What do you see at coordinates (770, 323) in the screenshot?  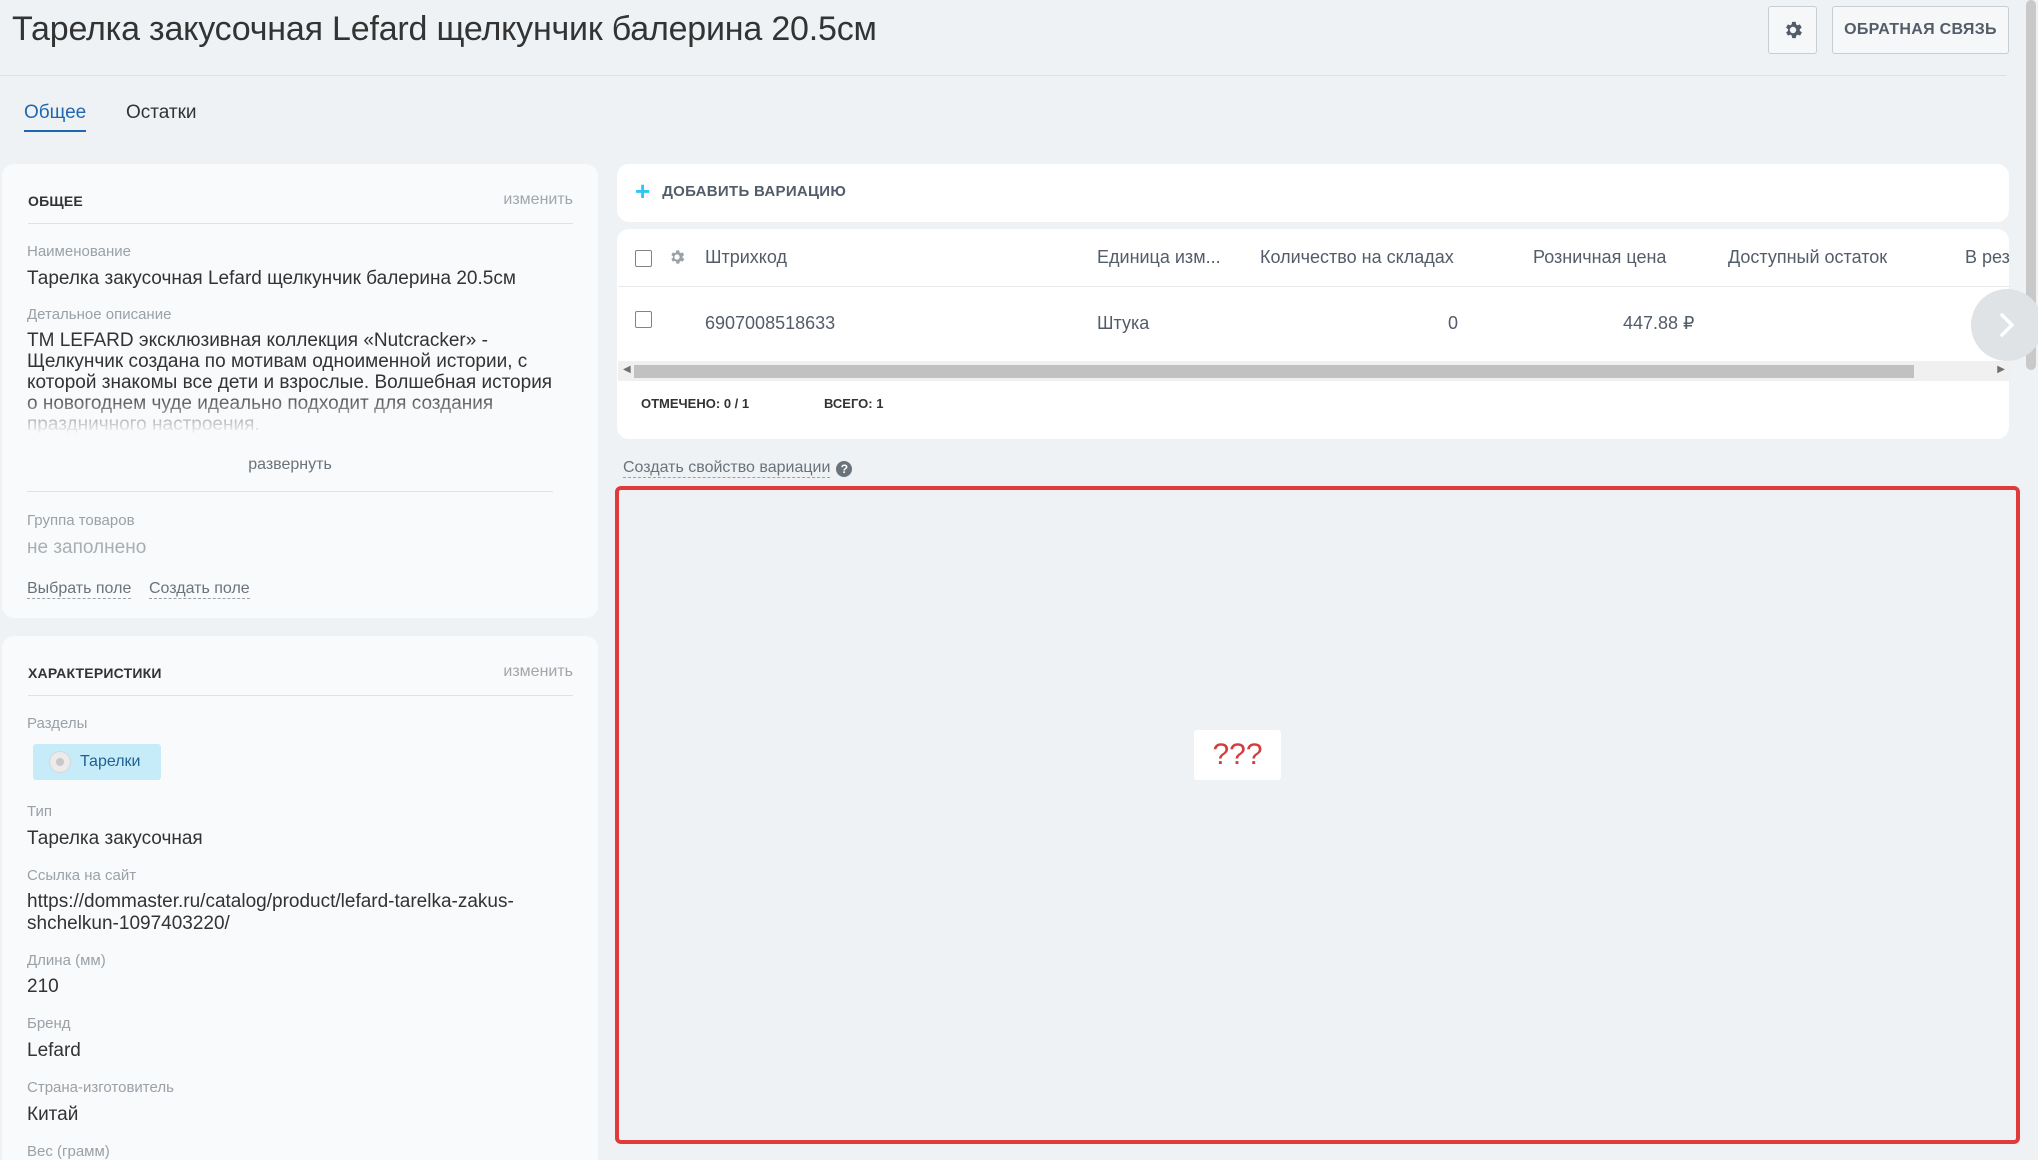 I see `cell-barcode: 6907008518633` at bounding box center [770, 323].